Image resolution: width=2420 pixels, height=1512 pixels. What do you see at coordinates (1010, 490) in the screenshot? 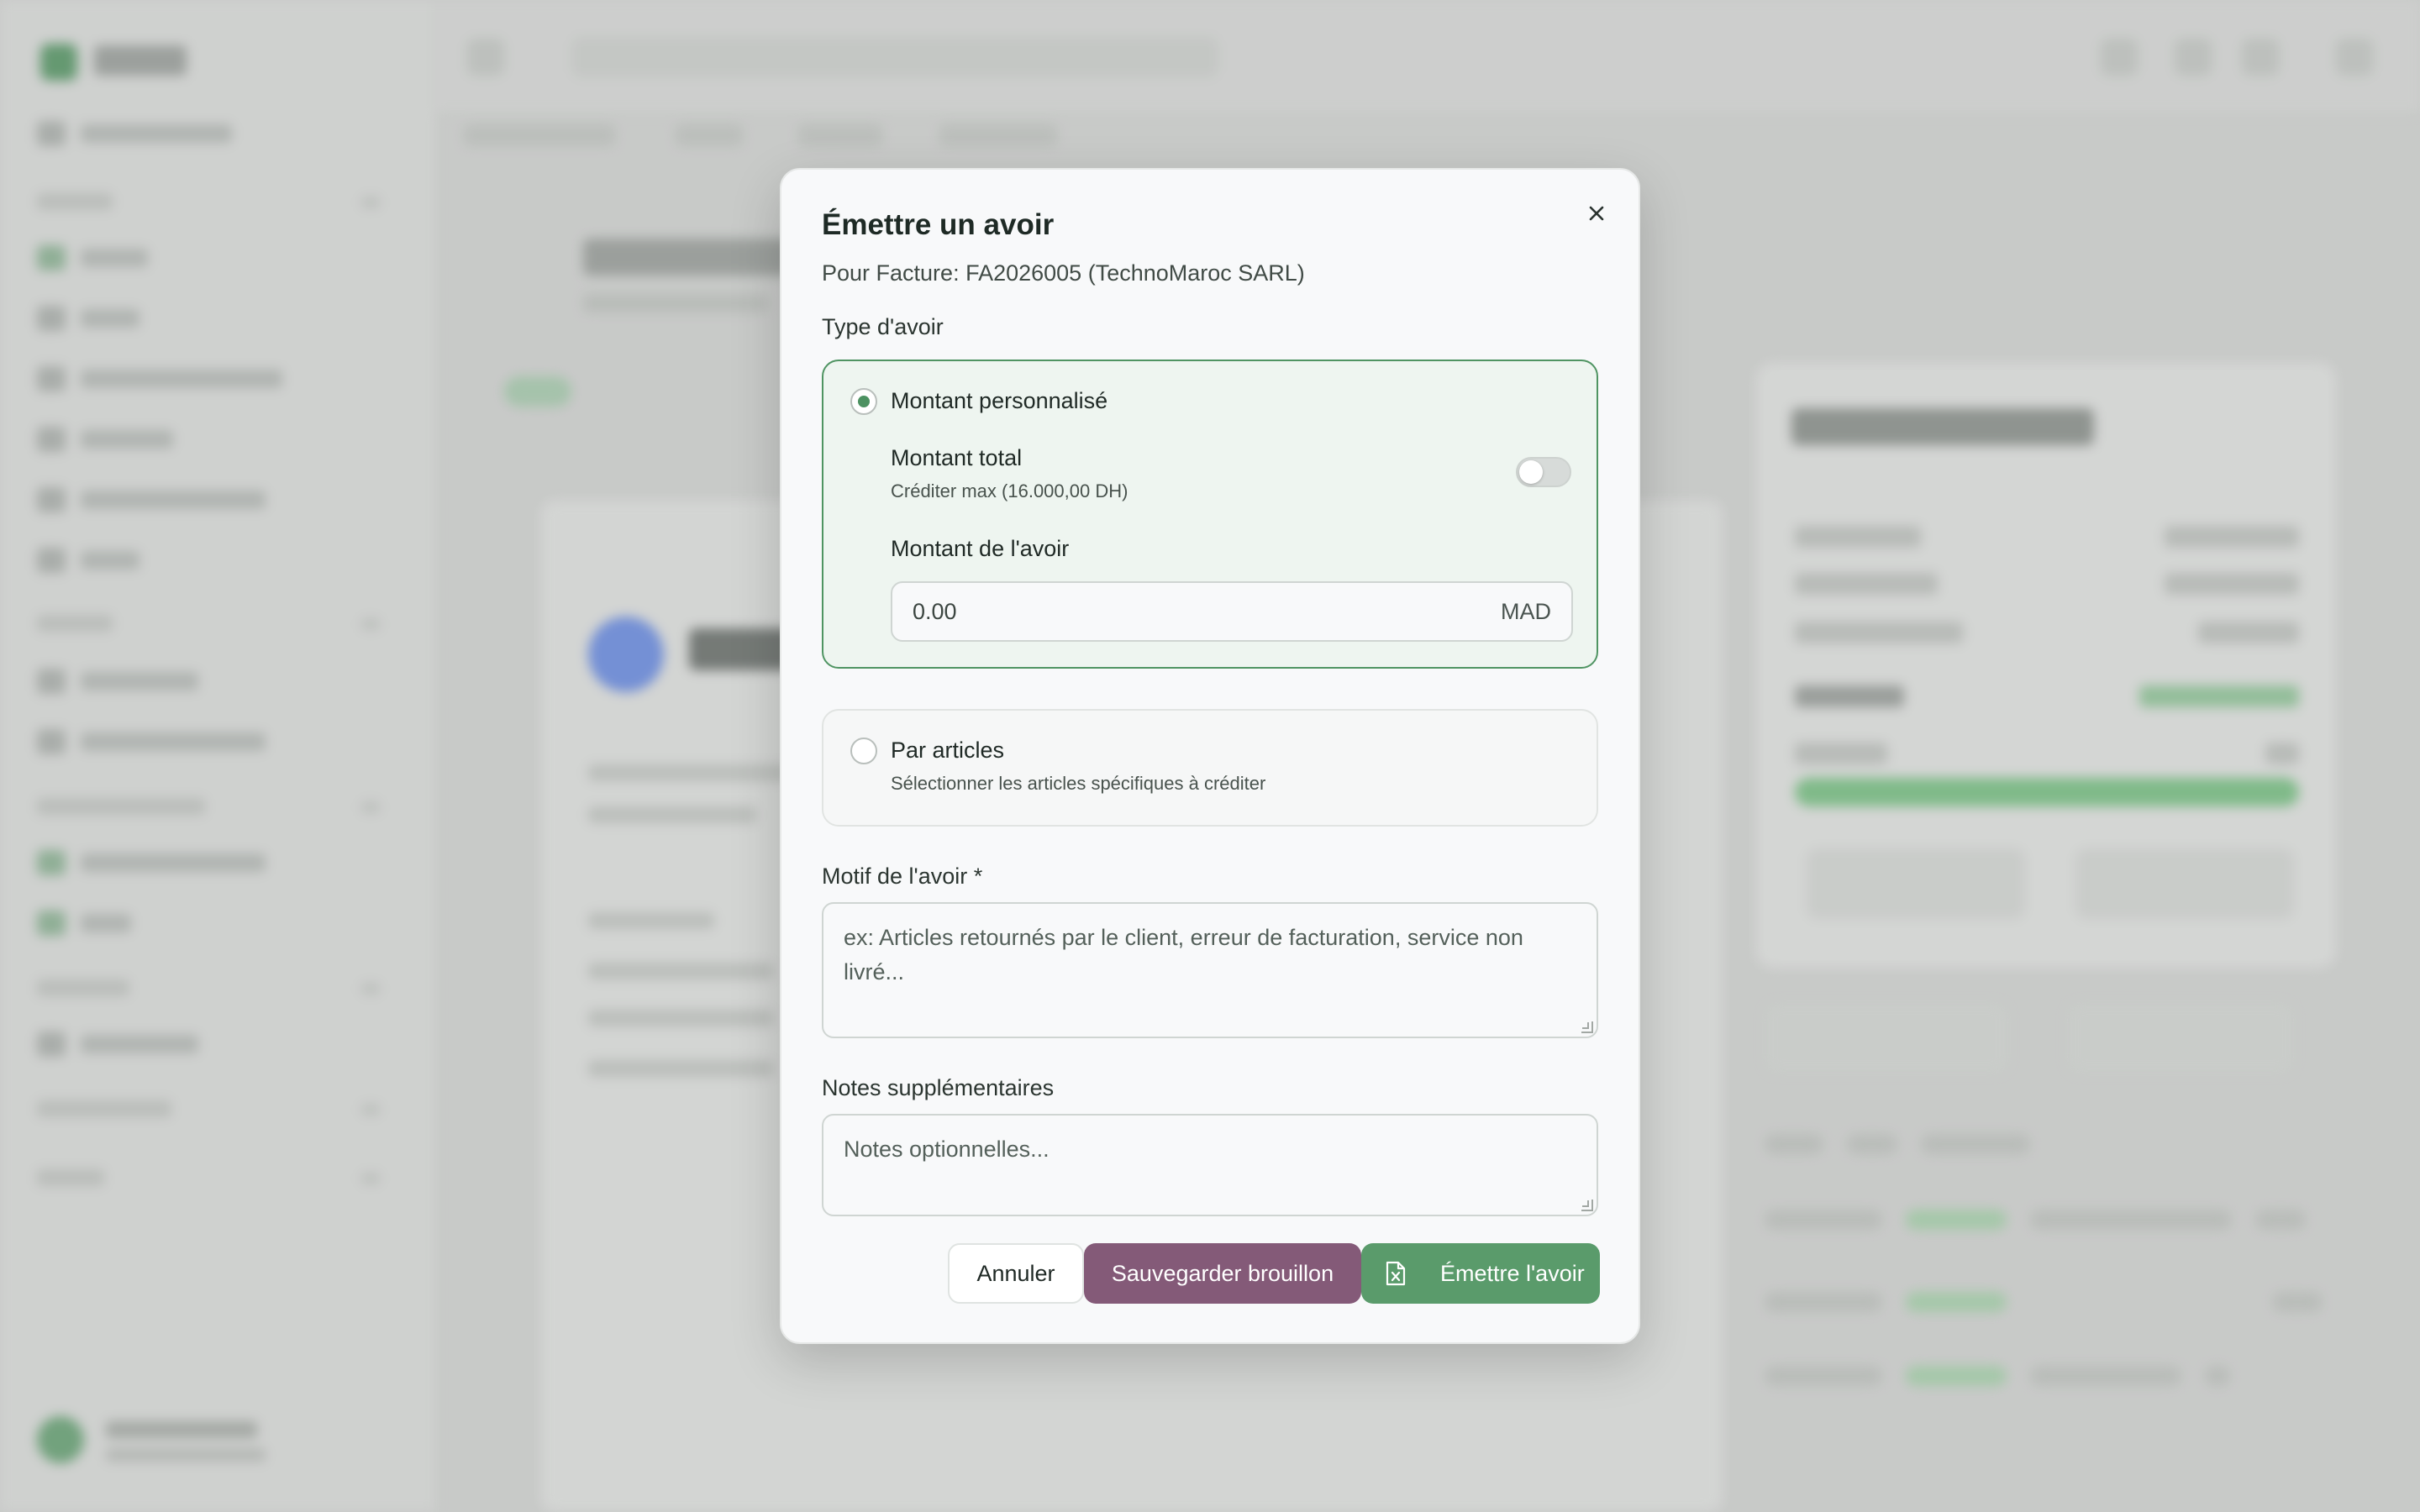
I see `total-amount-desc: Créditer max (16.000,00 DH)` at bounding box center [1010, 490].